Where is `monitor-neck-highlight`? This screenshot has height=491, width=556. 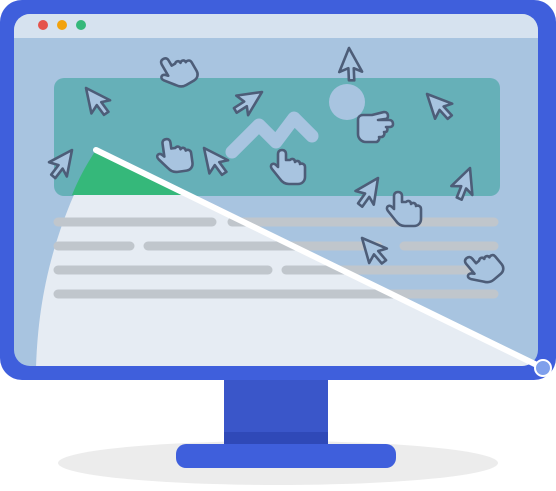 monitor-neck-highlight is located at coordinates (276, 405).